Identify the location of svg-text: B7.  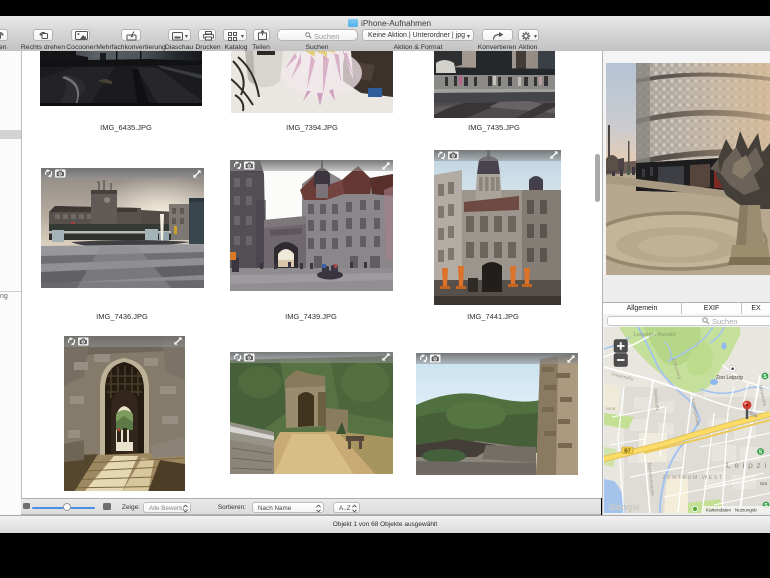
(627, 451).